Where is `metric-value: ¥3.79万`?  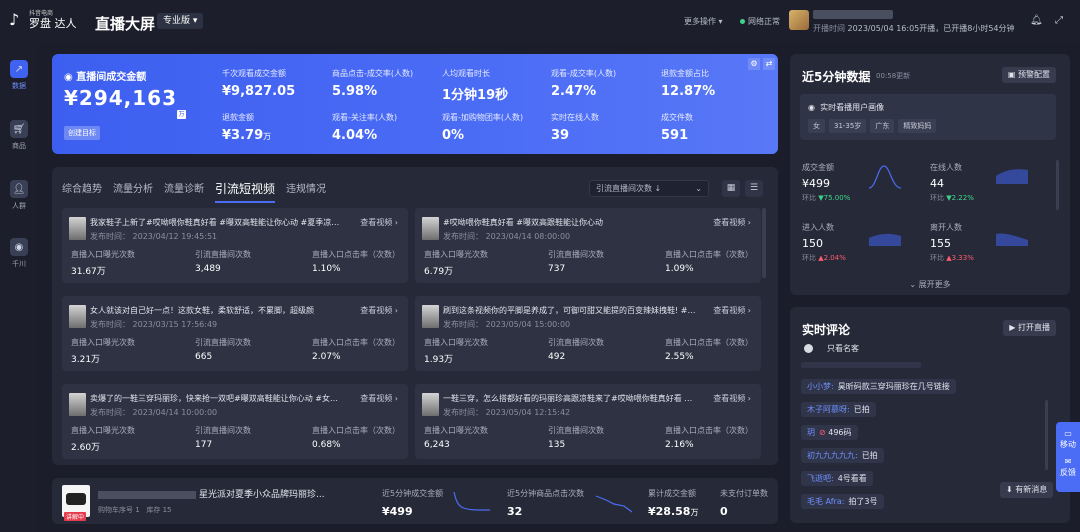
metric-value: ¥3.79万 is located at coordinates (246, 135).